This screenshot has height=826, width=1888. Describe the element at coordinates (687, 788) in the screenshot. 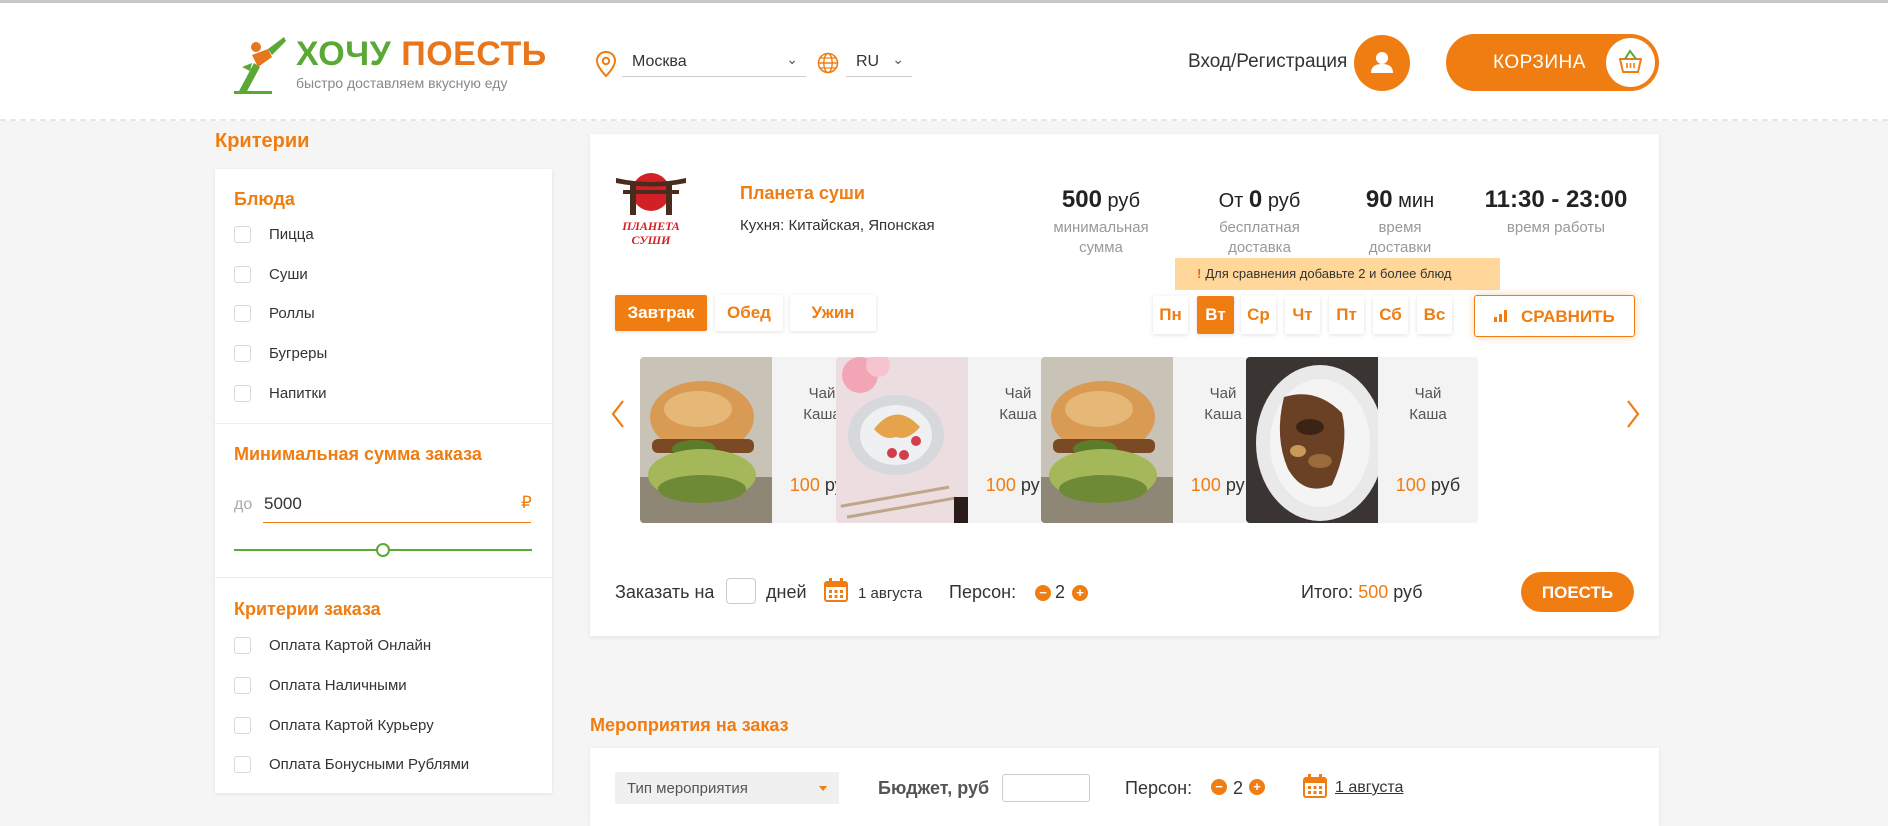

I see `event-type-value: Тип мероприятия` at that location.